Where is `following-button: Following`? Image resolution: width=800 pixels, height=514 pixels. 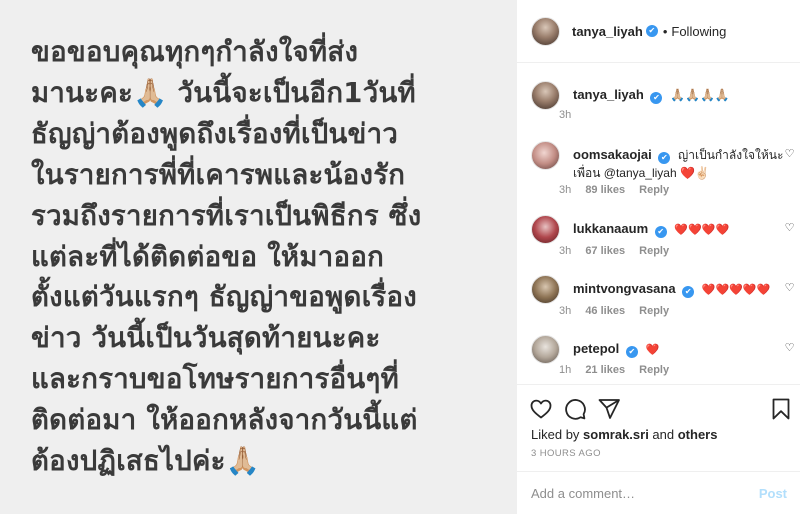 following-button: Following is located at coordinates (698, 31).